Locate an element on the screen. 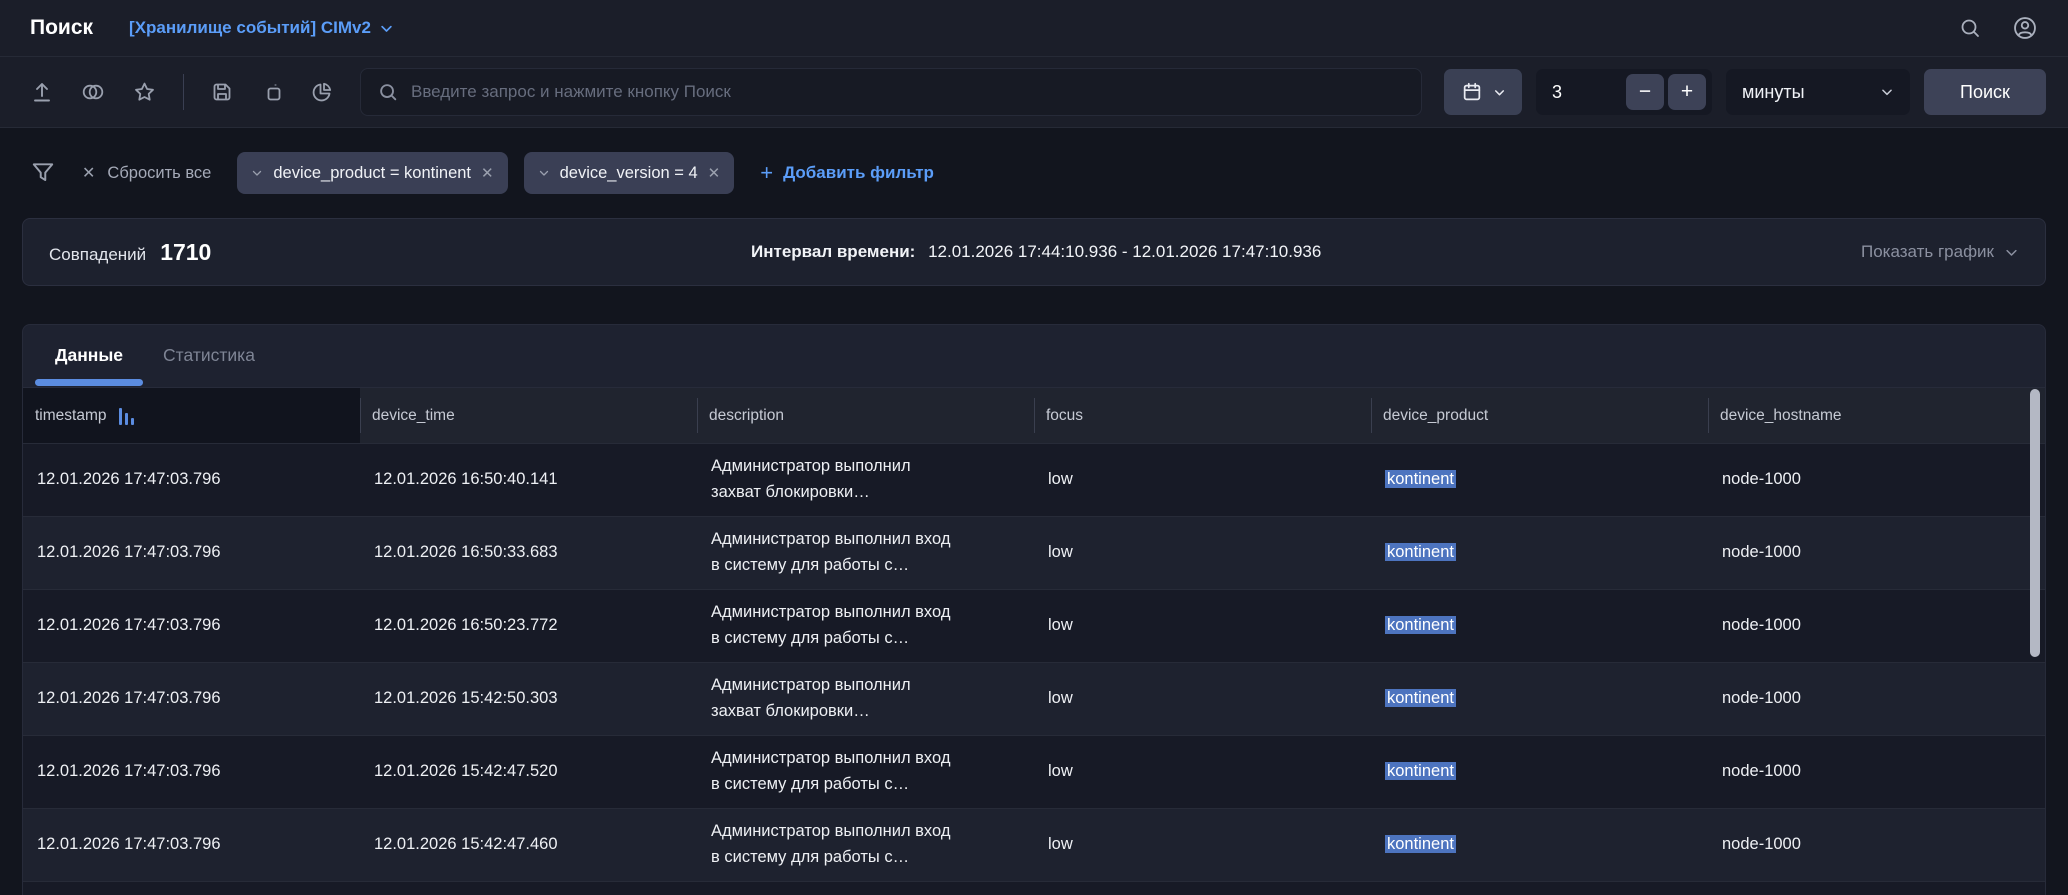 The height and width of the screenshot is (895, 2068). interval-value: 3 is located at coordinates (1587, 92).